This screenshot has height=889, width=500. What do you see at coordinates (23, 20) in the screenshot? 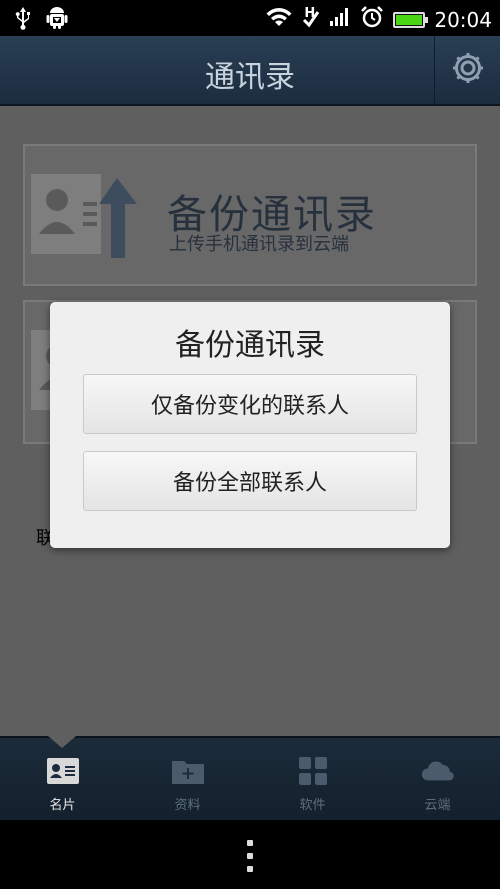
I see `usb-icon` at bounding box center [23, 20].